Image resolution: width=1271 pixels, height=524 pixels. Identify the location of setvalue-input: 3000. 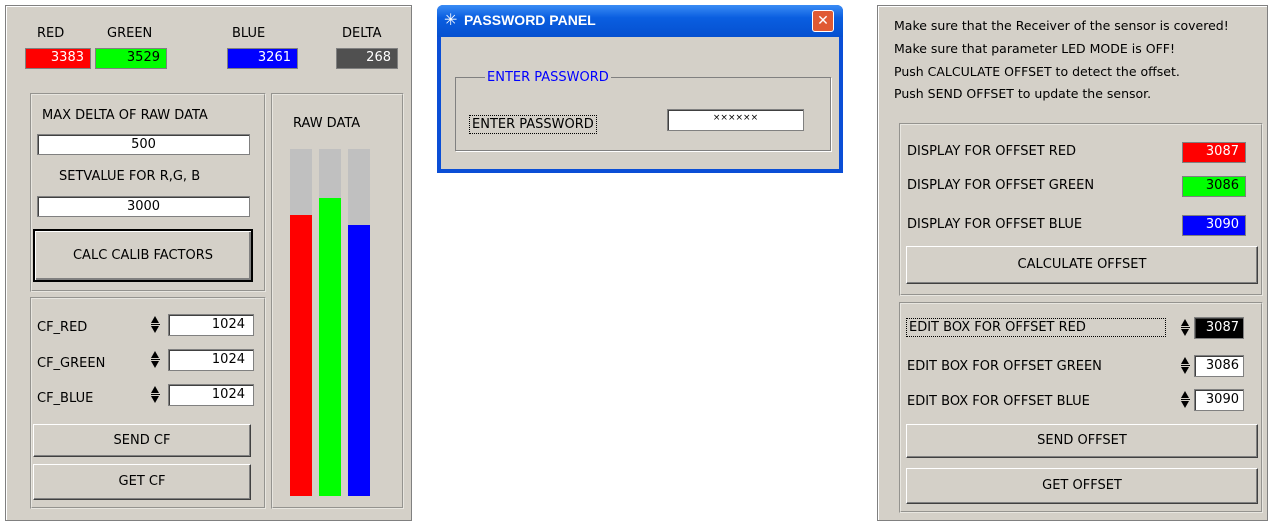
(143, 206).